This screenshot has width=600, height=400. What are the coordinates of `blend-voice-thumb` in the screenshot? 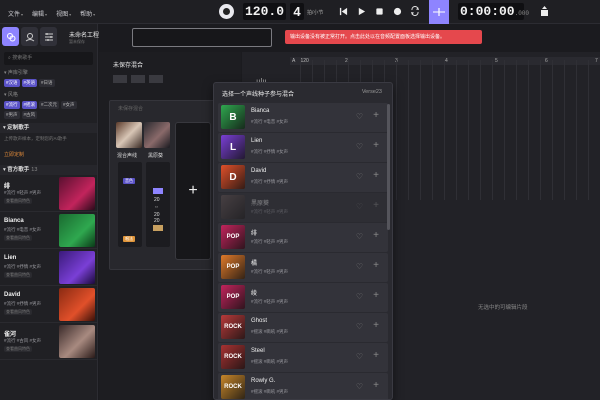 It's located at (129, 135).